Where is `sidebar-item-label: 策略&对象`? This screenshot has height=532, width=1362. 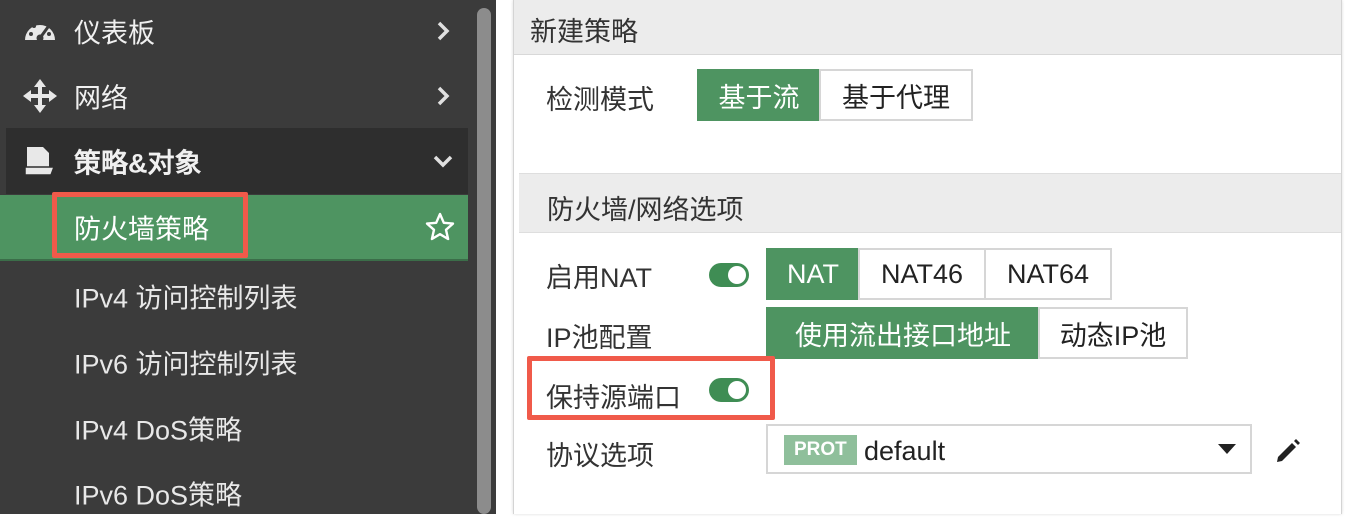
sidebar-item-label: 策略&对象 is located at coordinates (138, 163).